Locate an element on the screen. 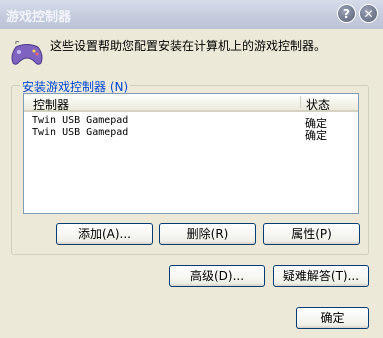 This screenshot has width=383, height=338. column-header-controller: 控制器 is located at coordinates (51, 104).